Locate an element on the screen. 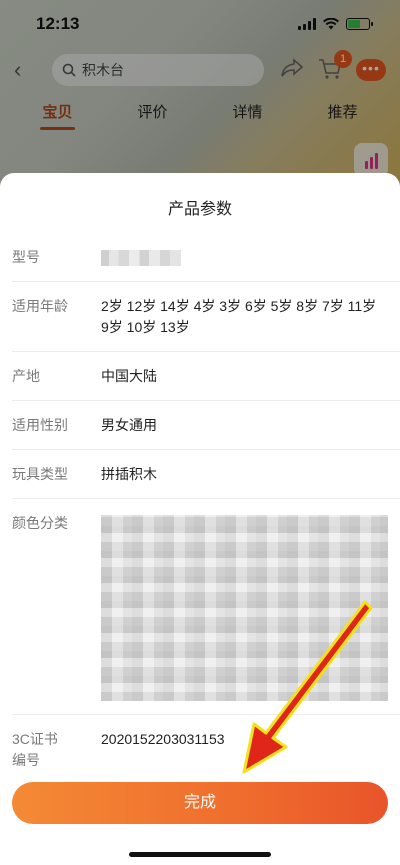  param-row-model: 型号 is located at coordinates (206, 257).